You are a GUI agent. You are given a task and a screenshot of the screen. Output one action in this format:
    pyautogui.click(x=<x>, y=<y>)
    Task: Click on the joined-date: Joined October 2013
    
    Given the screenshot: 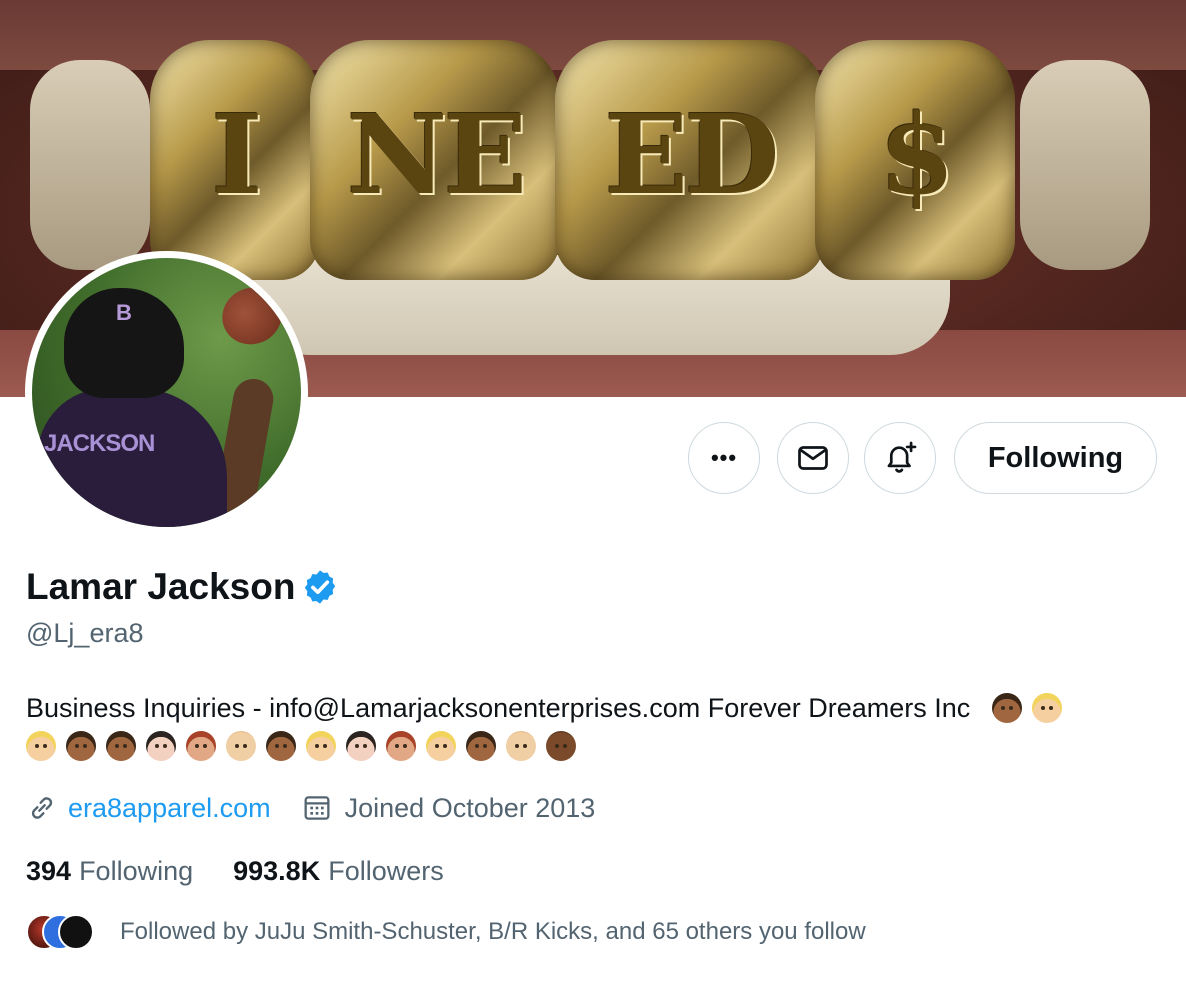 What is the action you would take?
    pyautogui.click(x=470, y=807)
    